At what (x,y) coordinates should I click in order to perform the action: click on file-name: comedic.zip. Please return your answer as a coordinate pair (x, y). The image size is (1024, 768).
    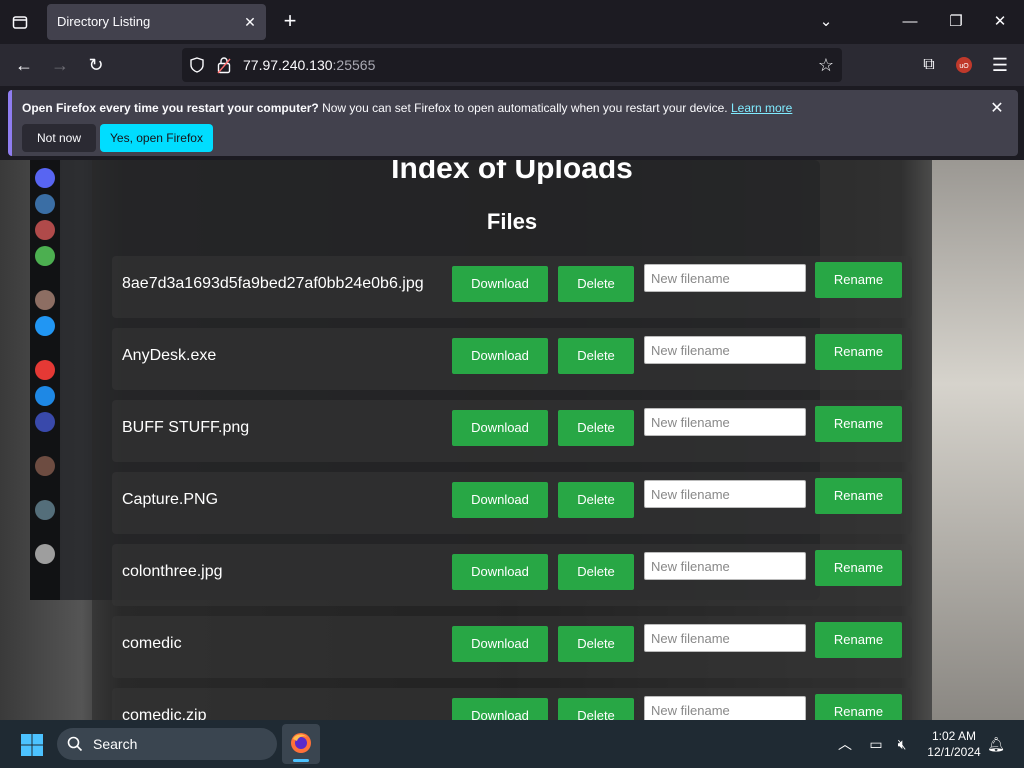
    Looking at the image, I should click on (164, 713).